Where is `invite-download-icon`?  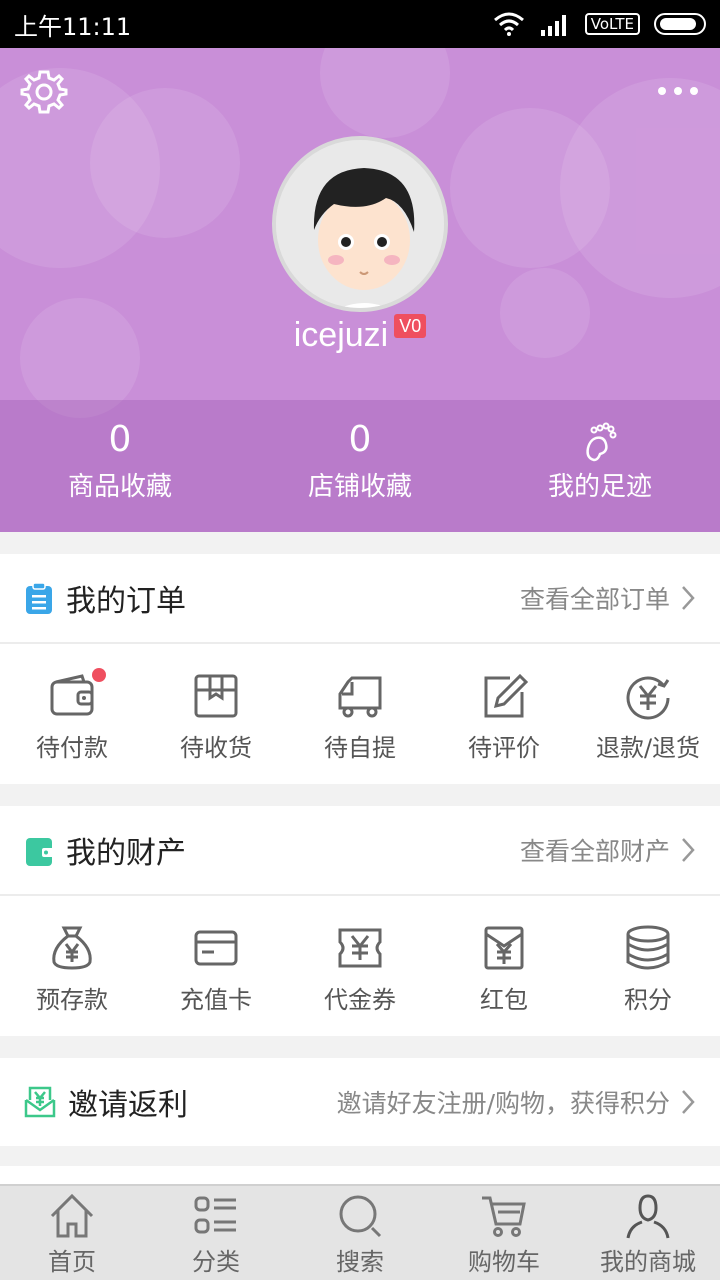 invite-download-icon is located at coordinates (40, 1102).